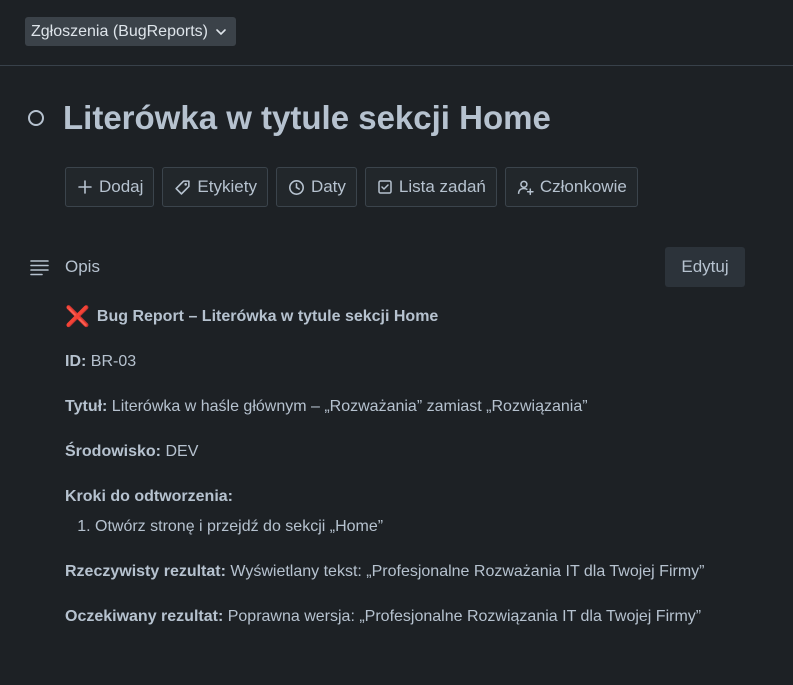  I want to click on tag-icon, so click(183, 187).